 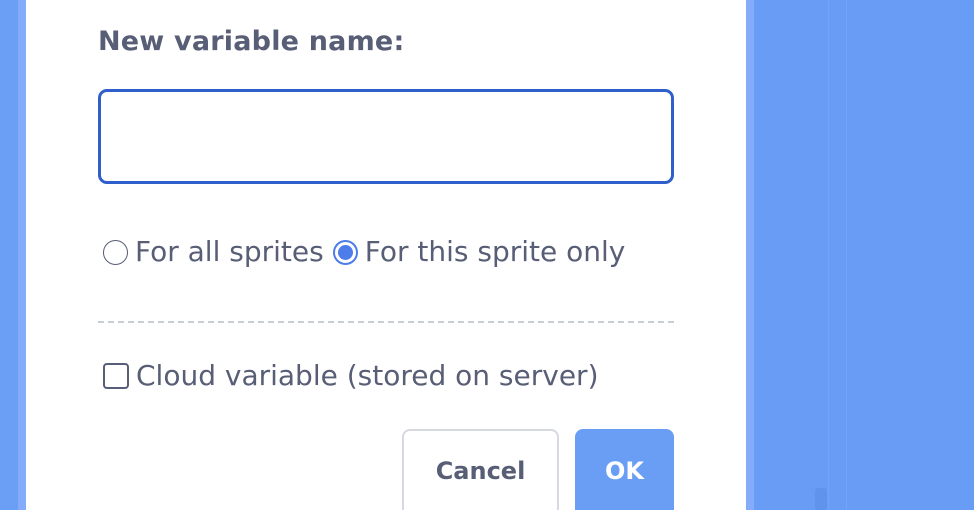 I want to click on scope-radio-group: For all sprites For this sprite only, so click(x=368, y=252).